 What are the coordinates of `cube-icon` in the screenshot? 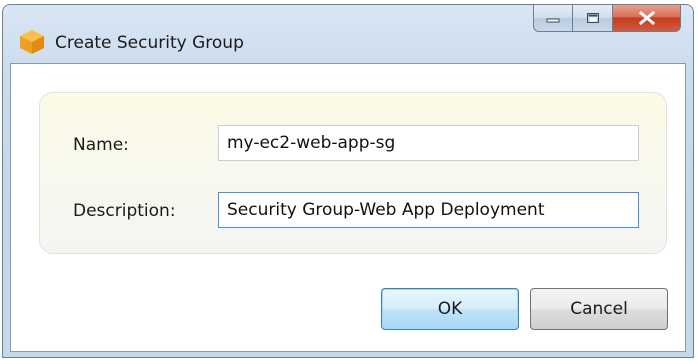 It's located at (32, 42).